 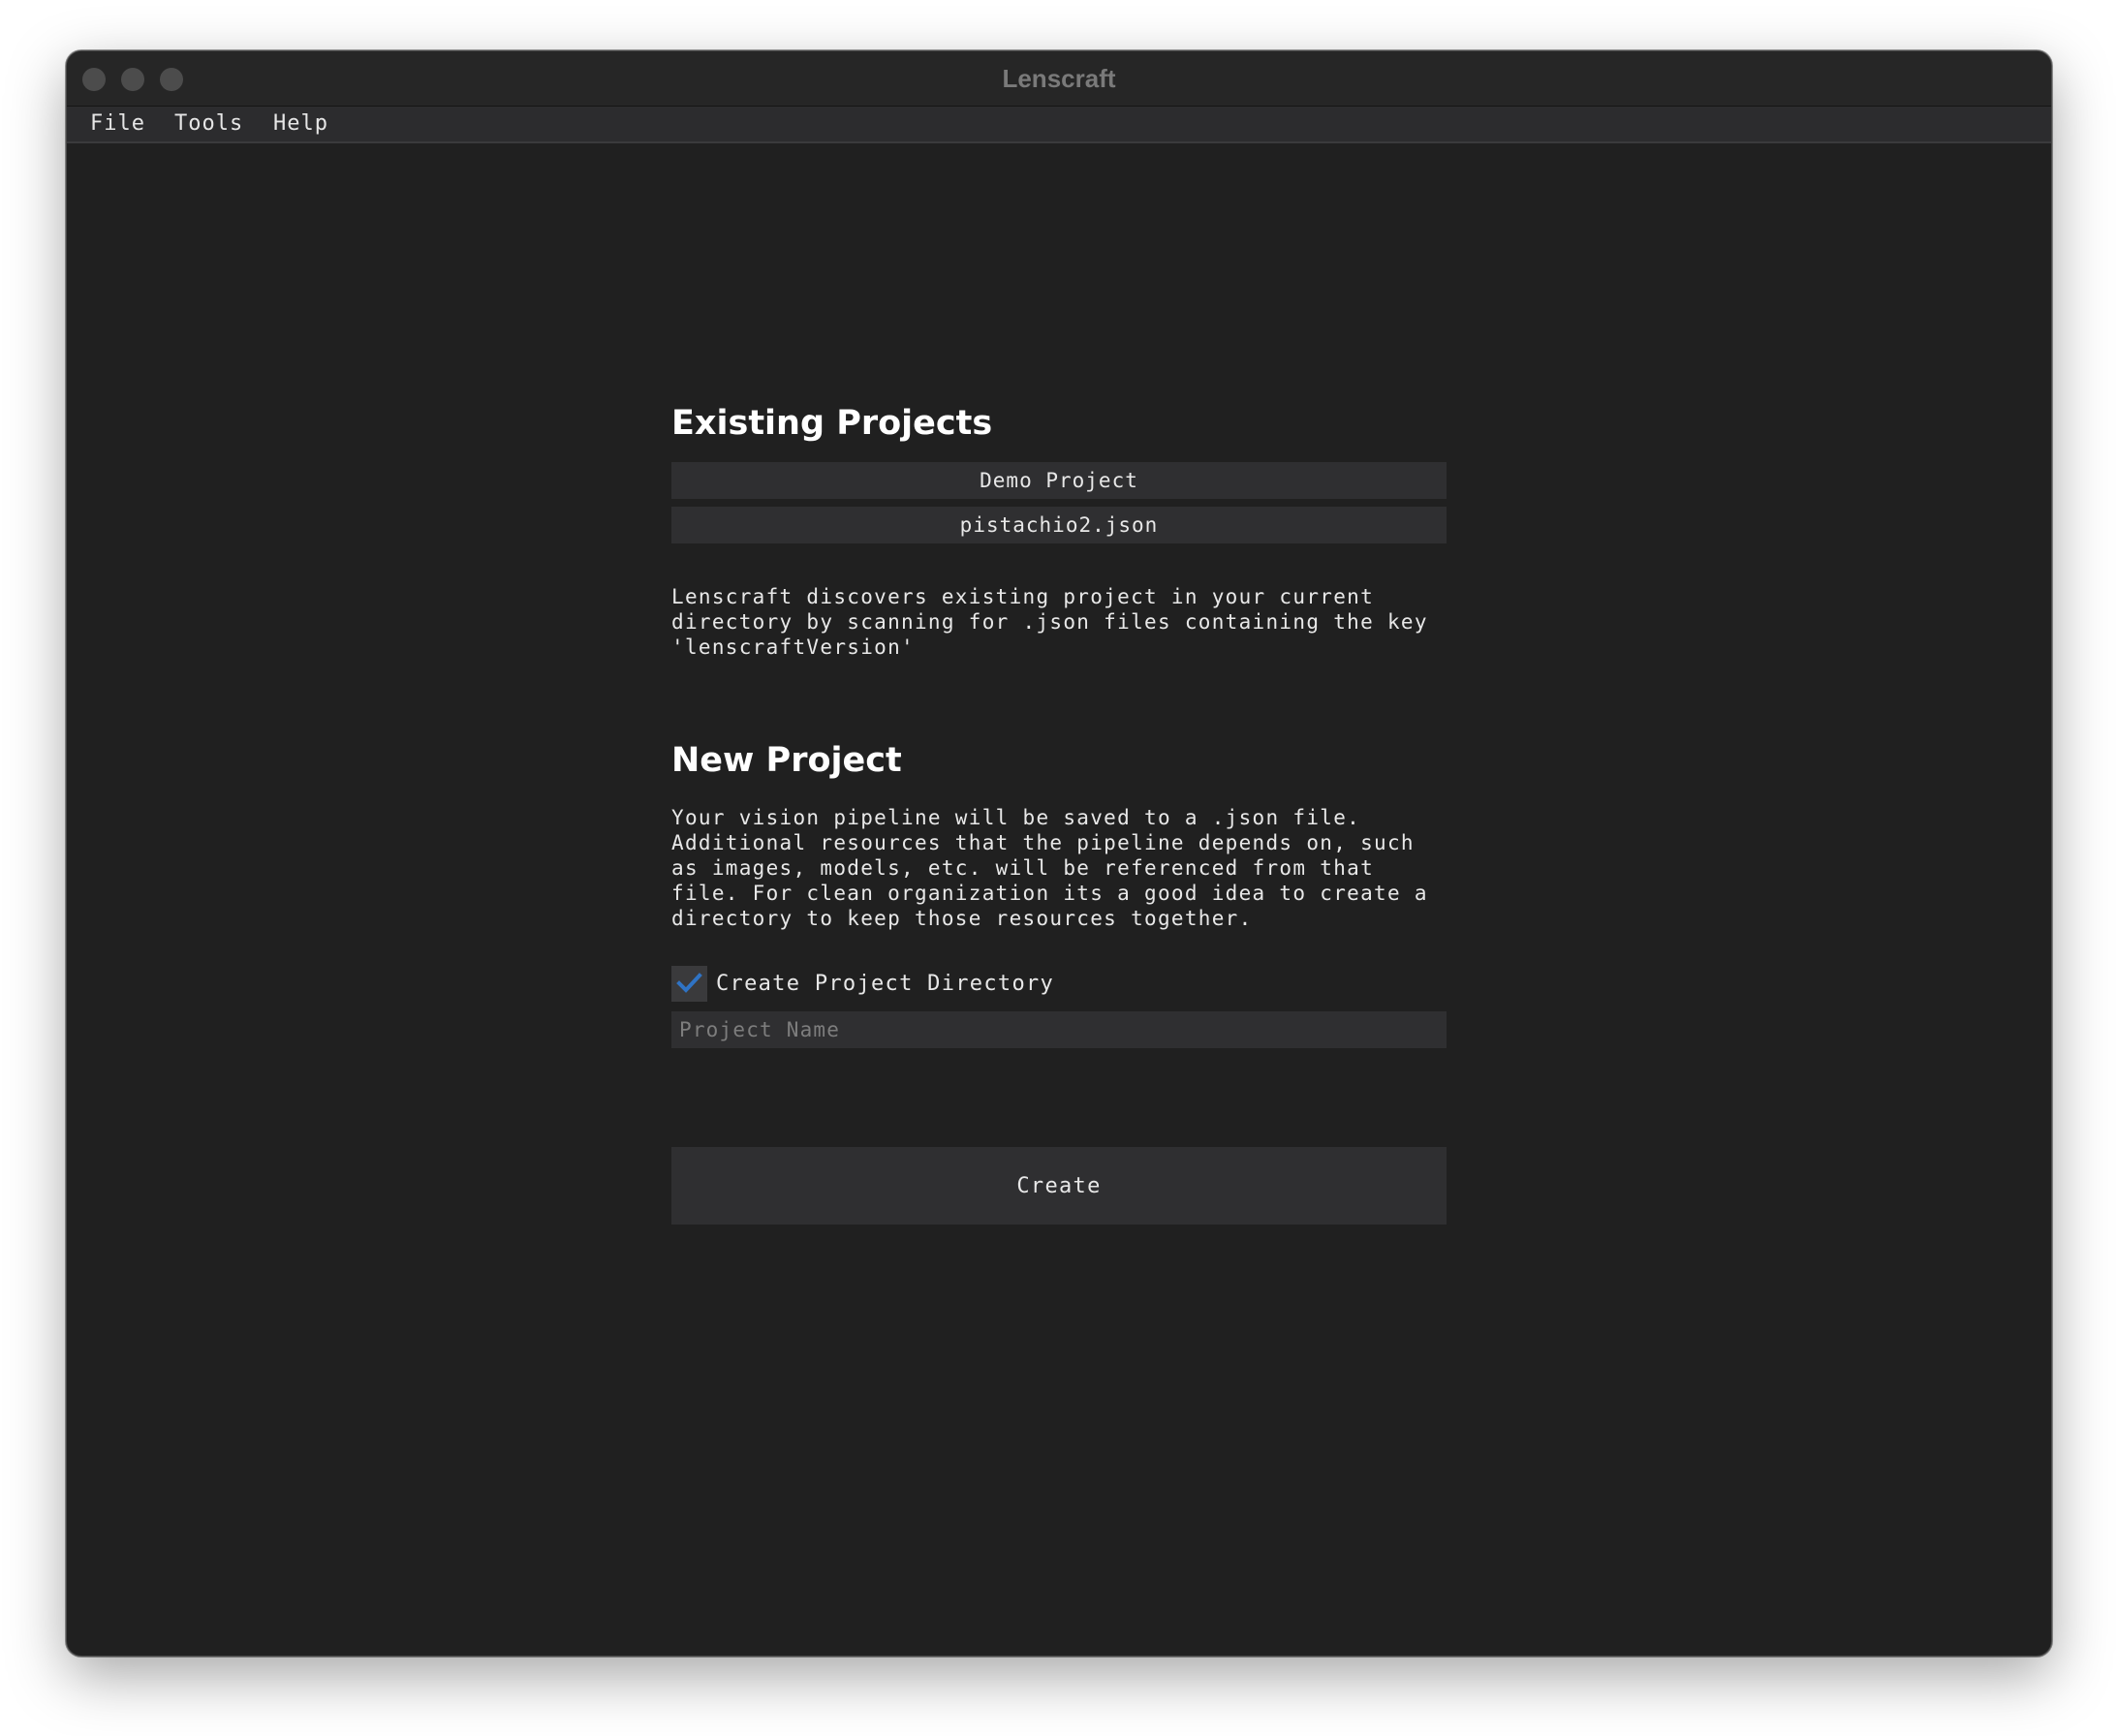 I want to click on create-directory-checkbox, so click(x=689, y=984).